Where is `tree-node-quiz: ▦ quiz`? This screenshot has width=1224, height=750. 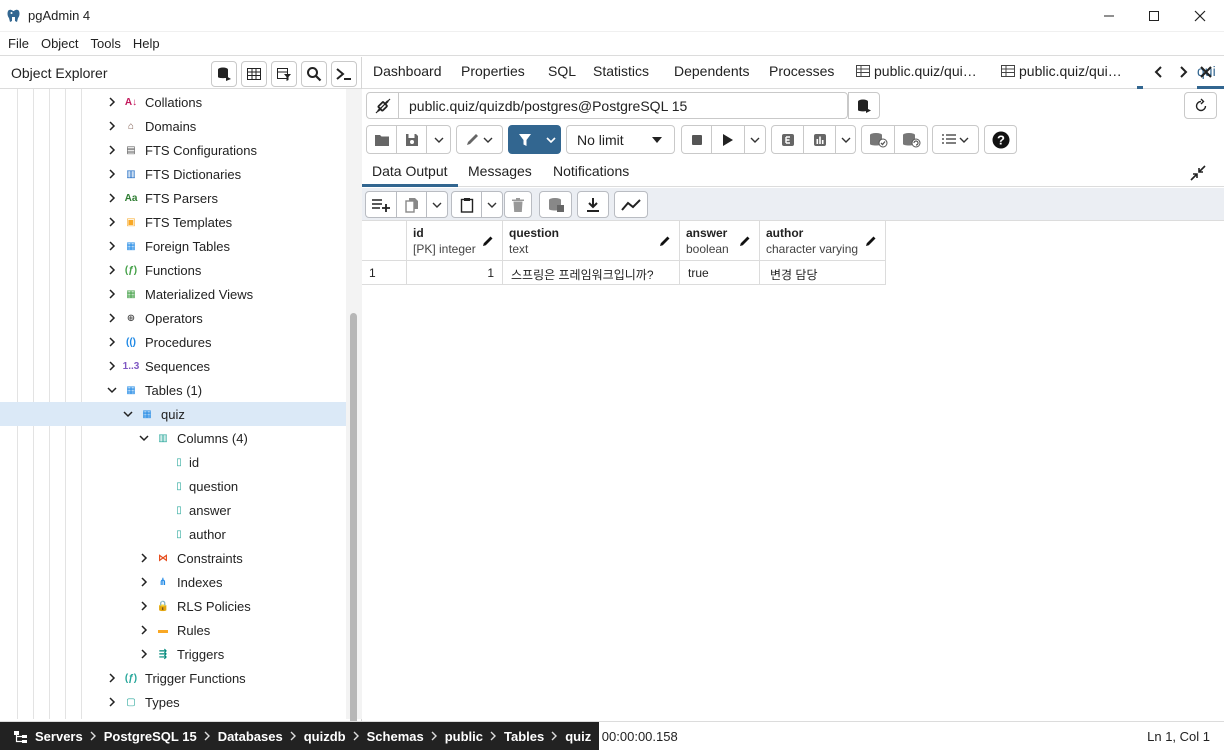
tree-node-quiz: ▦ quiz is located at coordinates (173, 414).